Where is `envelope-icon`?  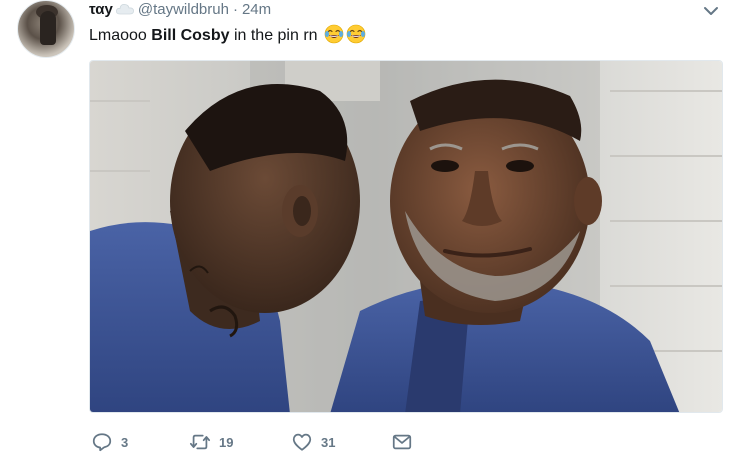 envelope-icon is located at coordinates (402, 442).